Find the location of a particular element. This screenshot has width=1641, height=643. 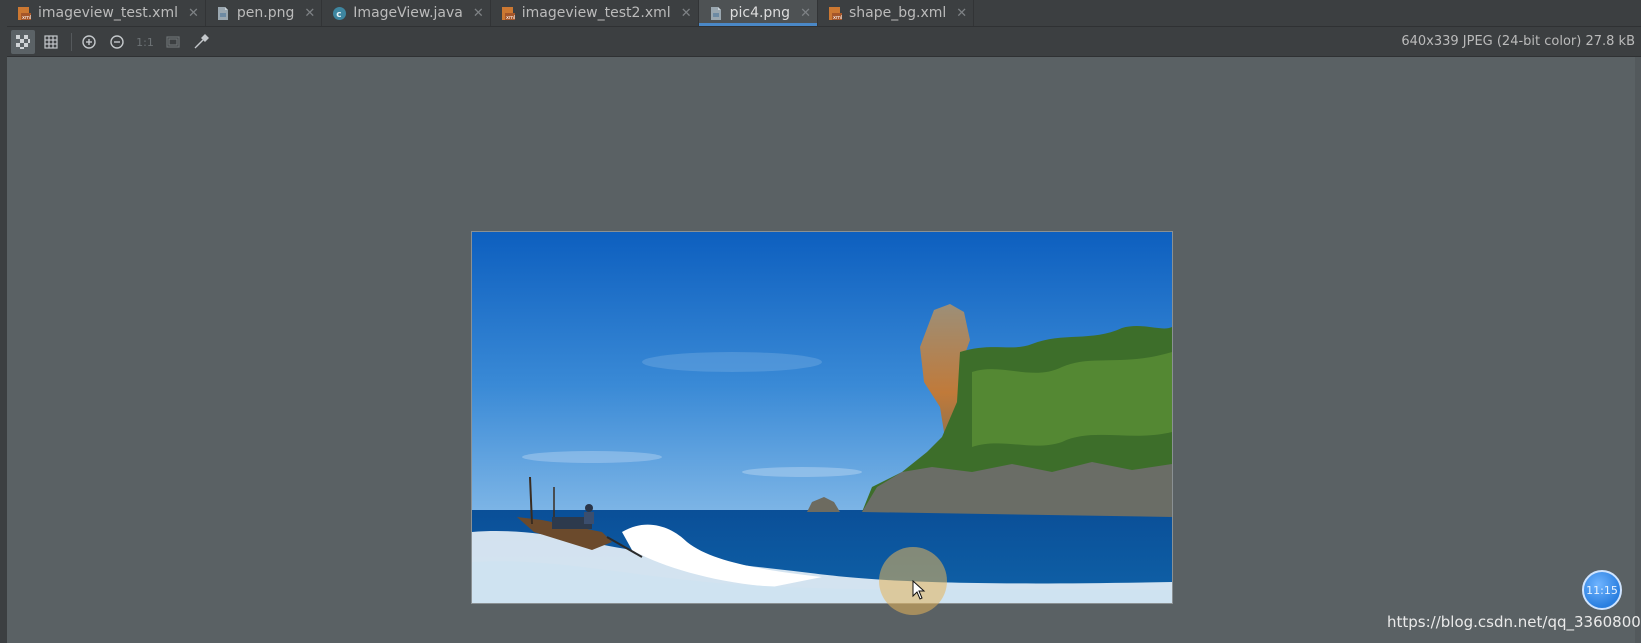

java-class-icon: c is located at coordinates (339, 13).